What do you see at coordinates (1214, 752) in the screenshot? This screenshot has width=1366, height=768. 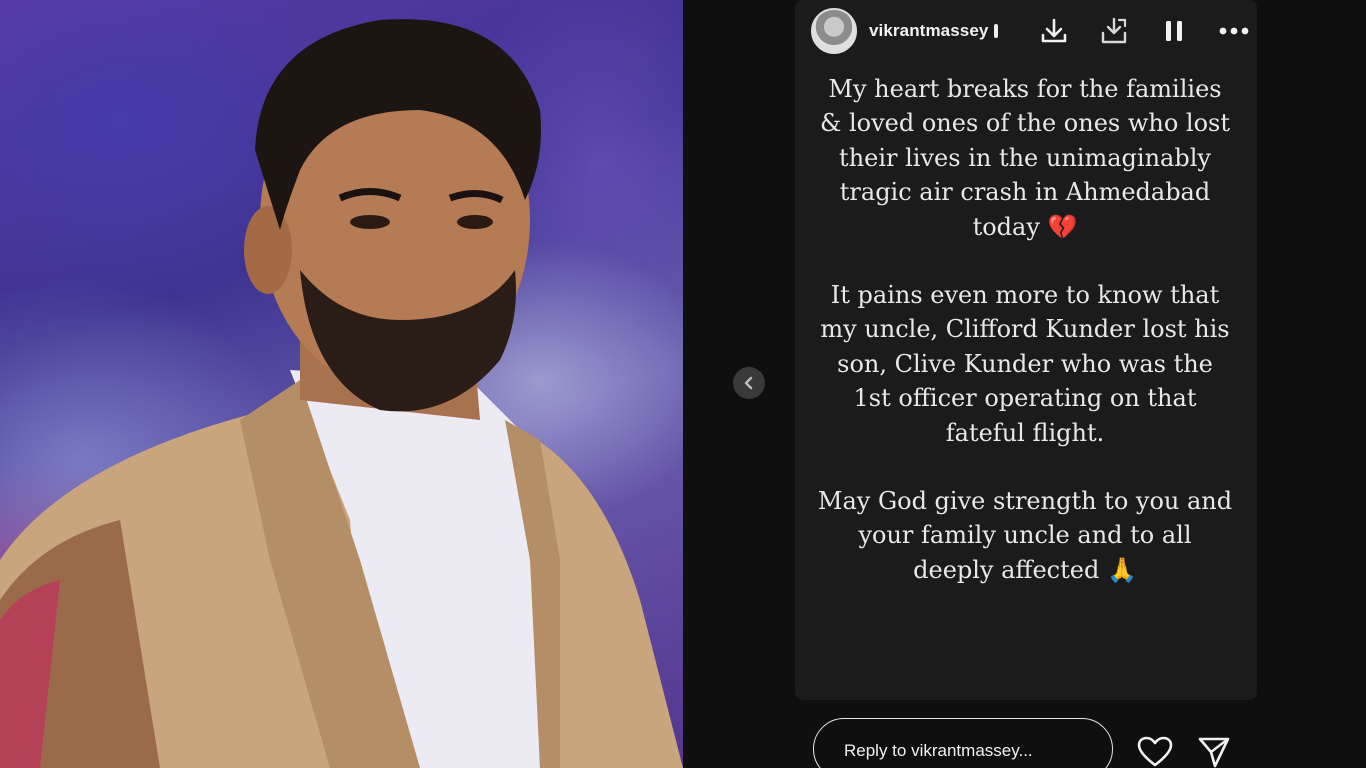 I see `send-icon` at bounding box center [1214, 752].